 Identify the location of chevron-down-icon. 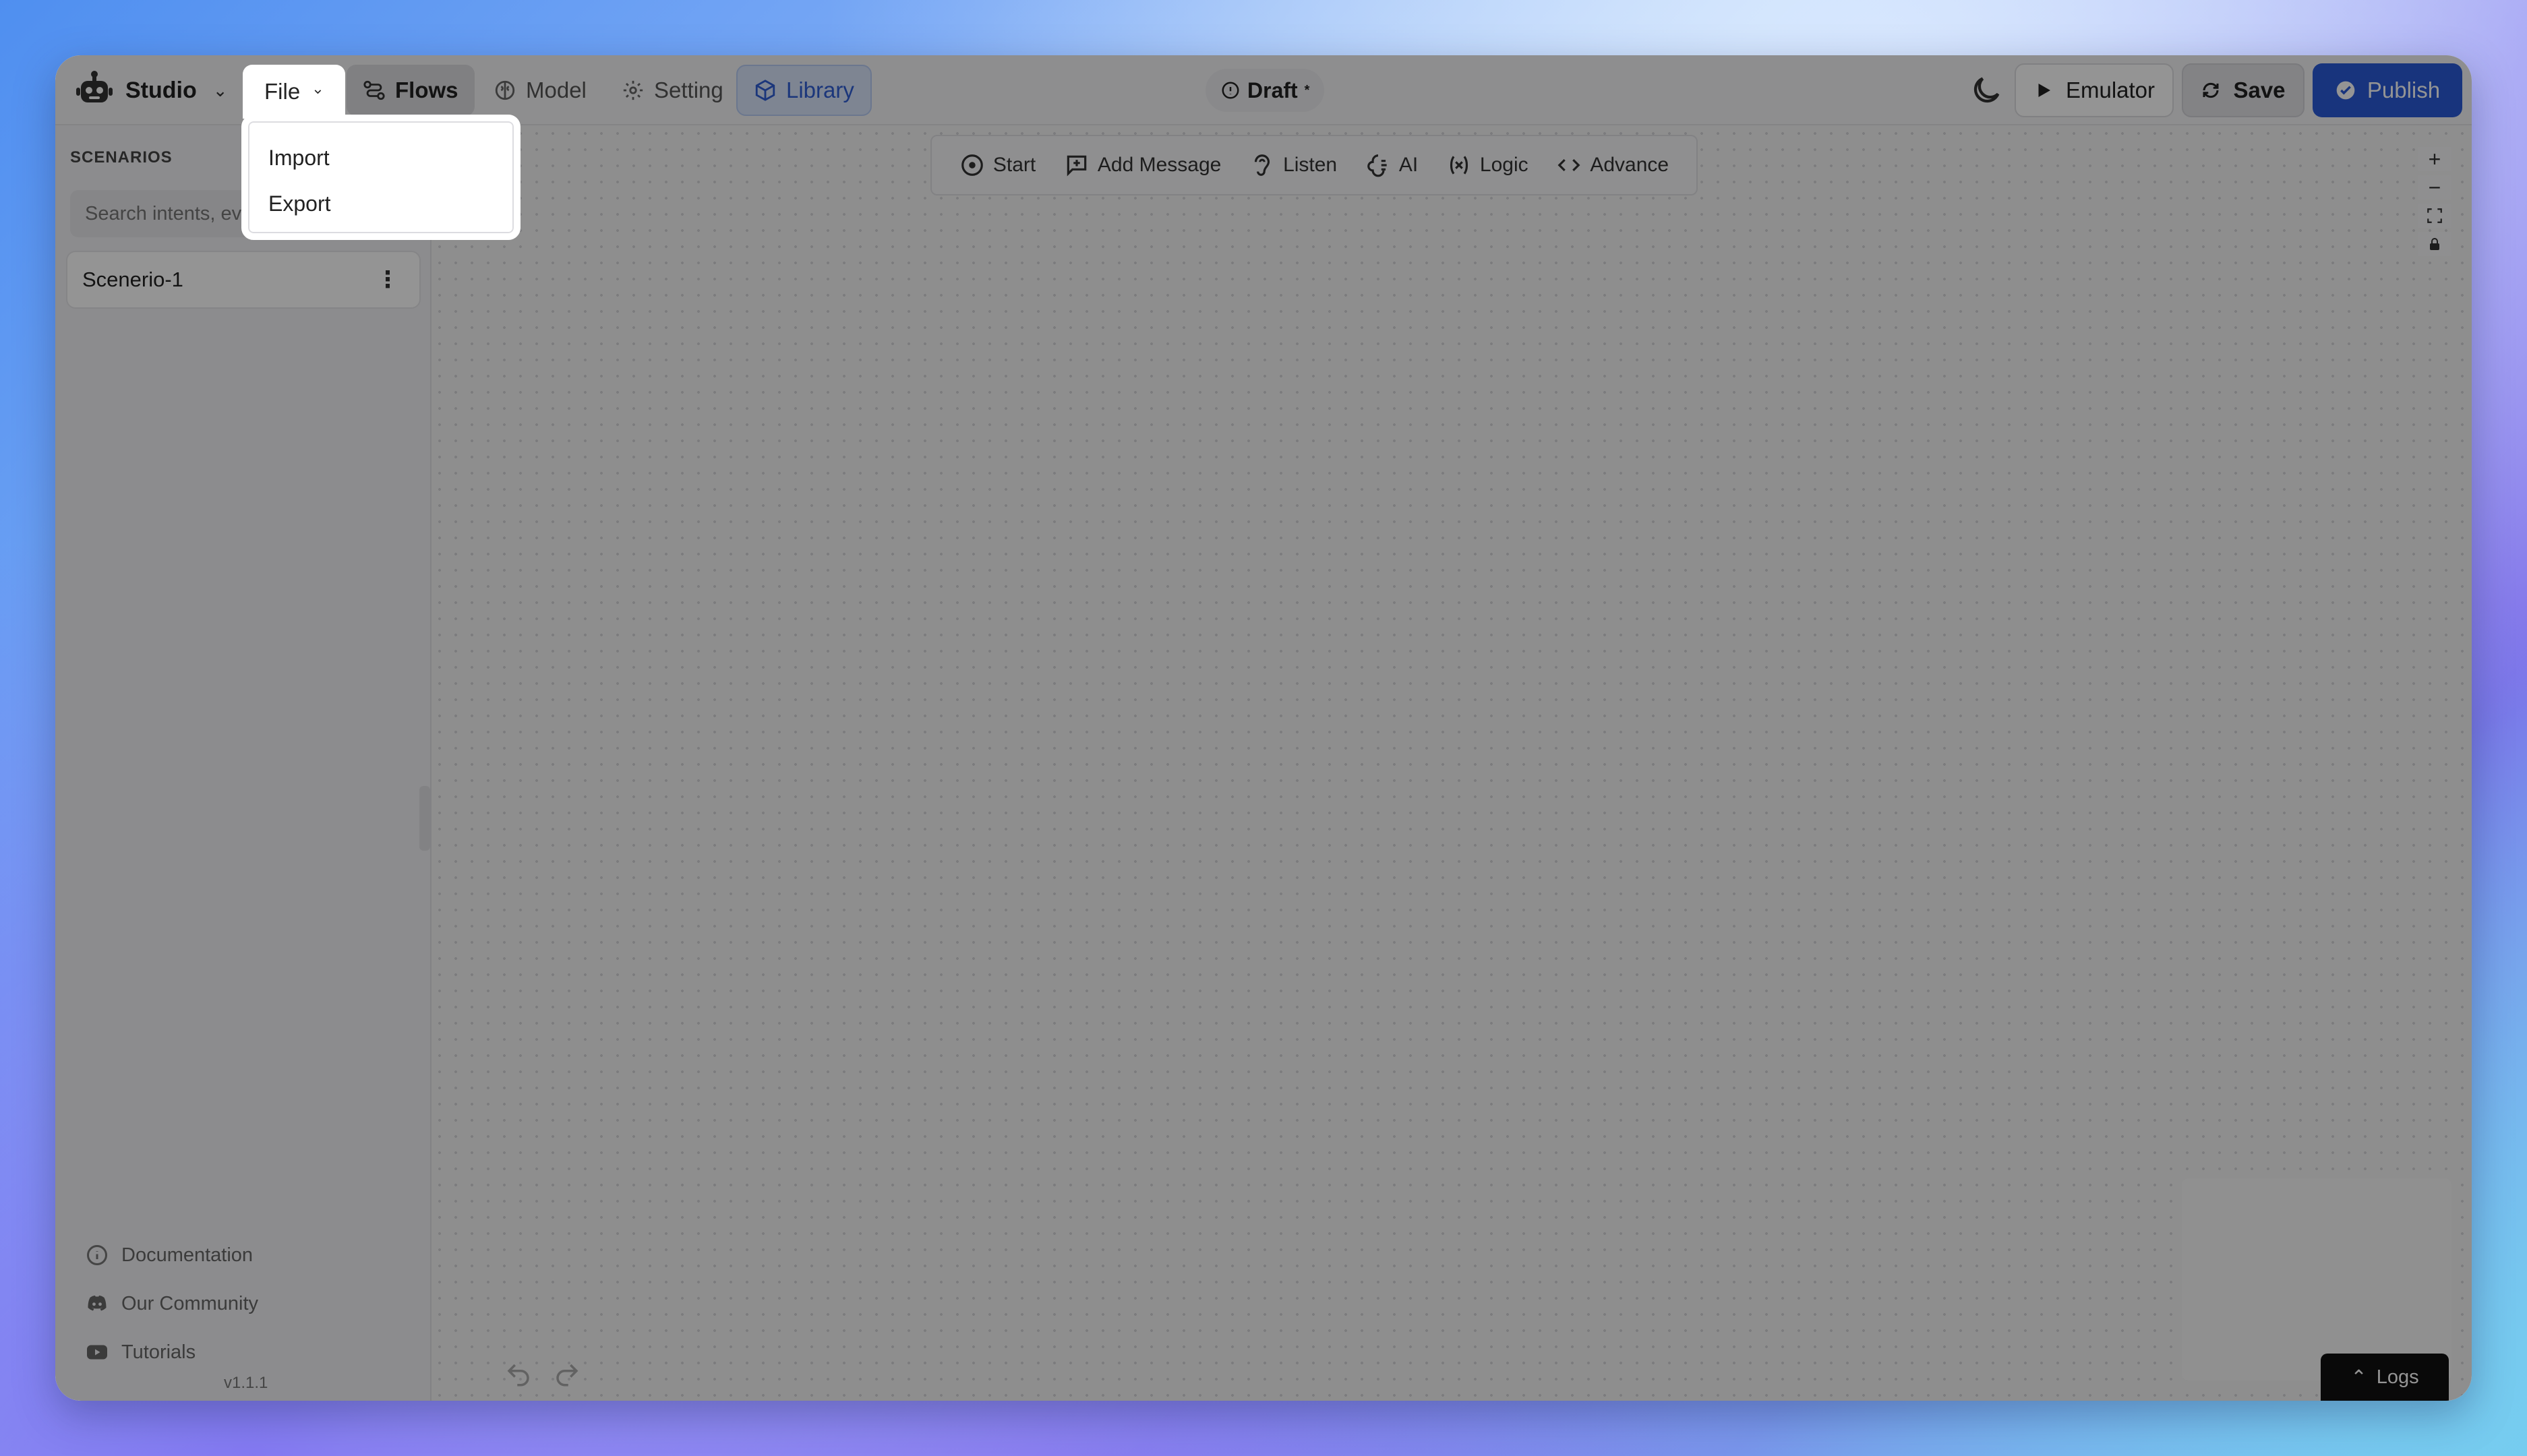
(318, 92).